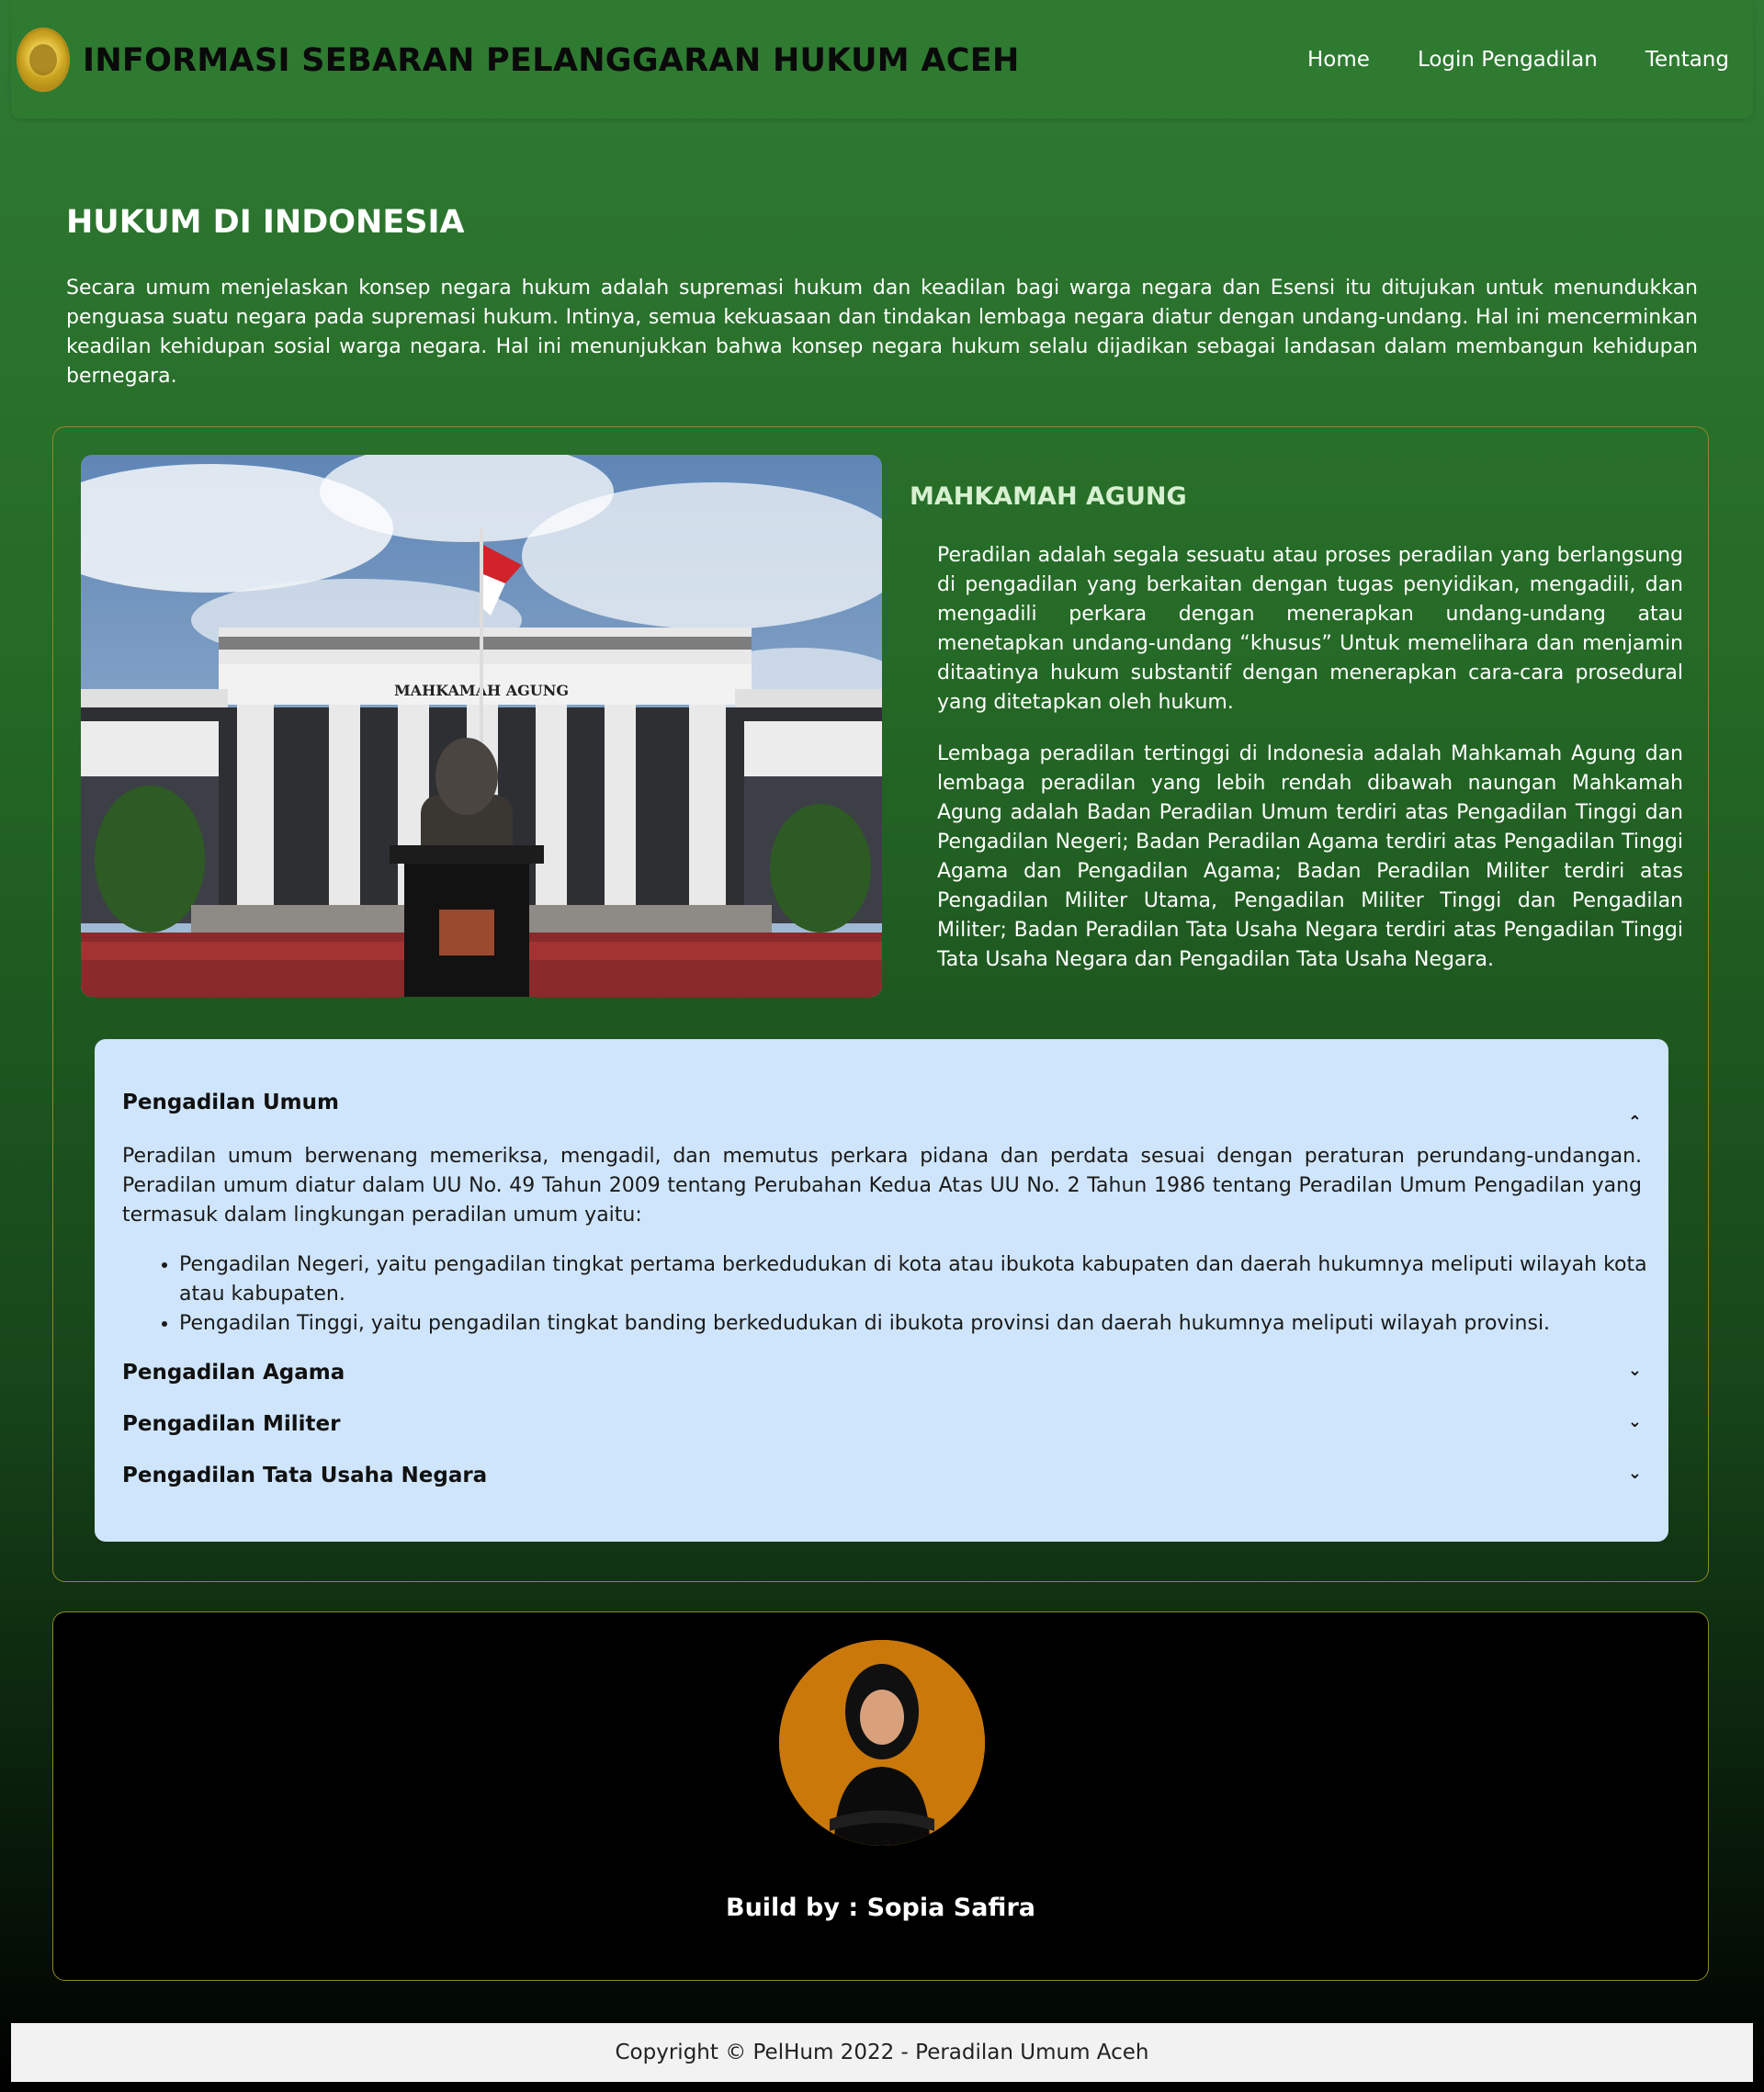 The width and height of the screenshot is (1764, 2092). Describe the element at coordinates (305, 1476) in the screenshot. I see `accordion-title-tun: Pengadilan Tata Usaha Negara` at that location.